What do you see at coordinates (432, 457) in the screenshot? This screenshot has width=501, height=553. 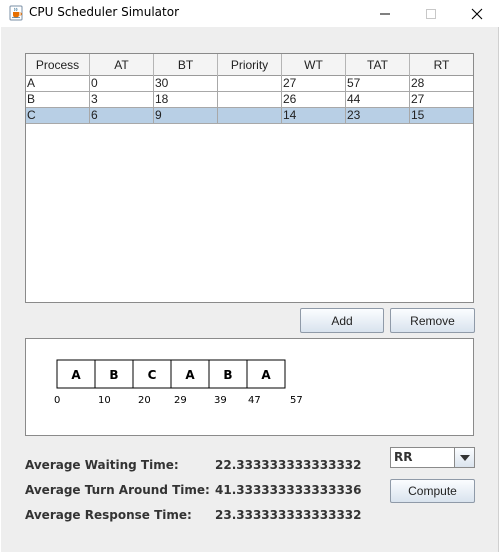 I see `algorithm-select: RR` at bounding box center [432, 457].